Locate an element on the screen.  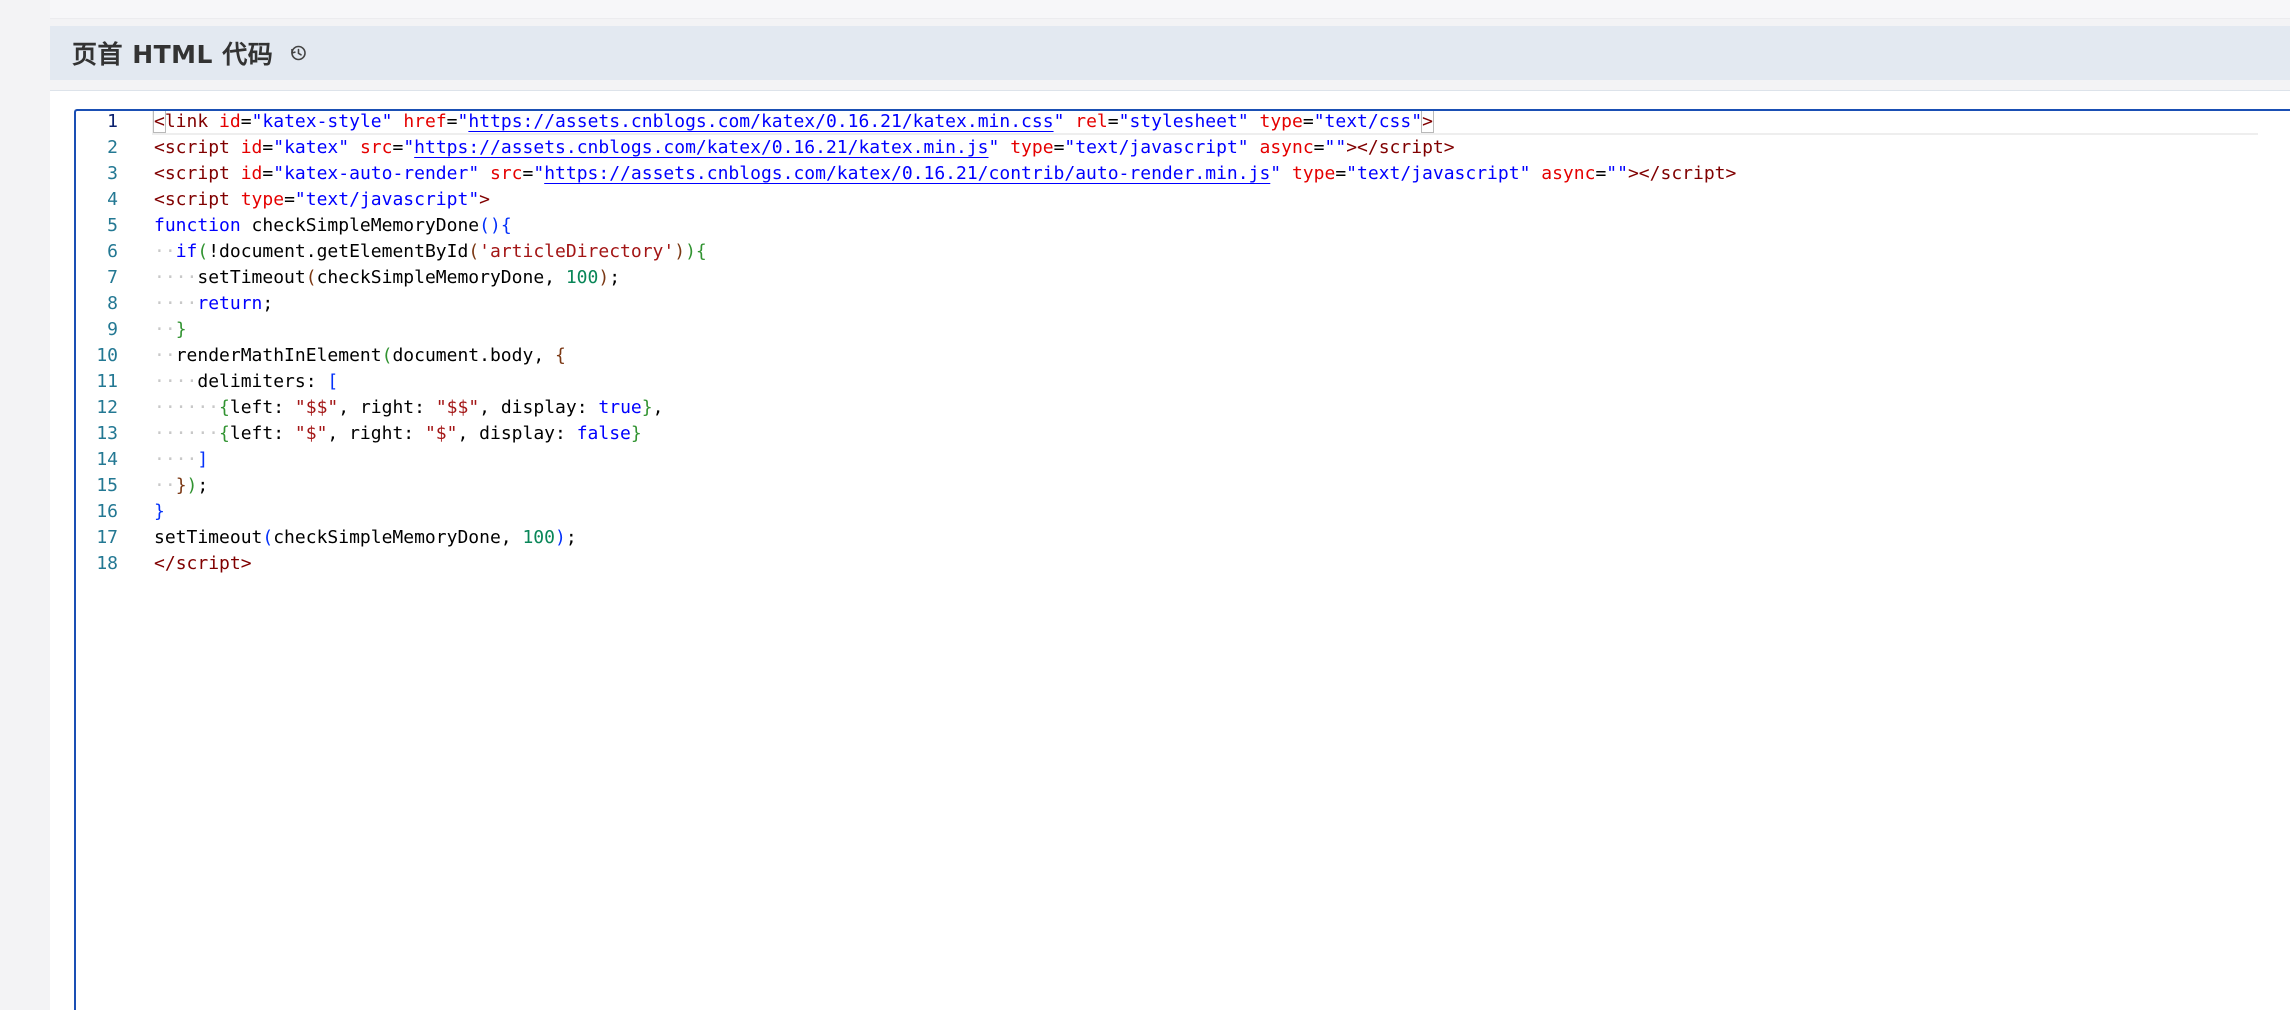
code-token: "stylesheet" is located at coordinates (1183, 121).